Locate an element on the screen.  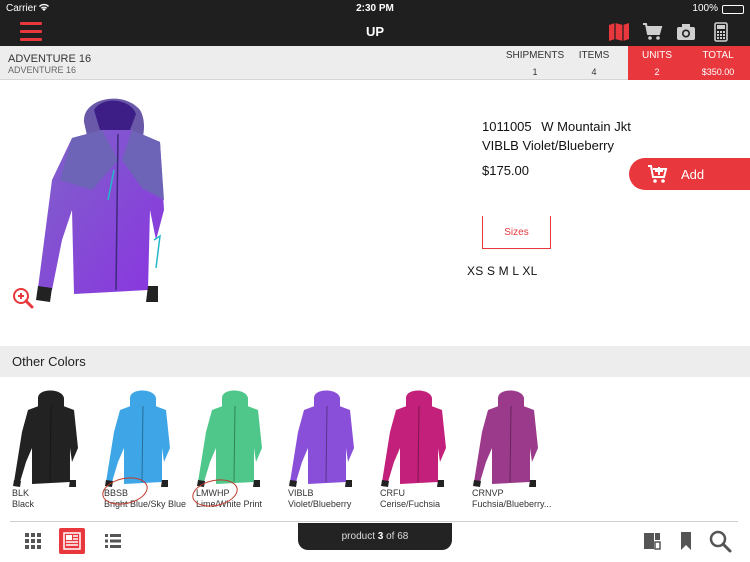
product-pager: product 3 of 68 is located at coordinates (375, 536).